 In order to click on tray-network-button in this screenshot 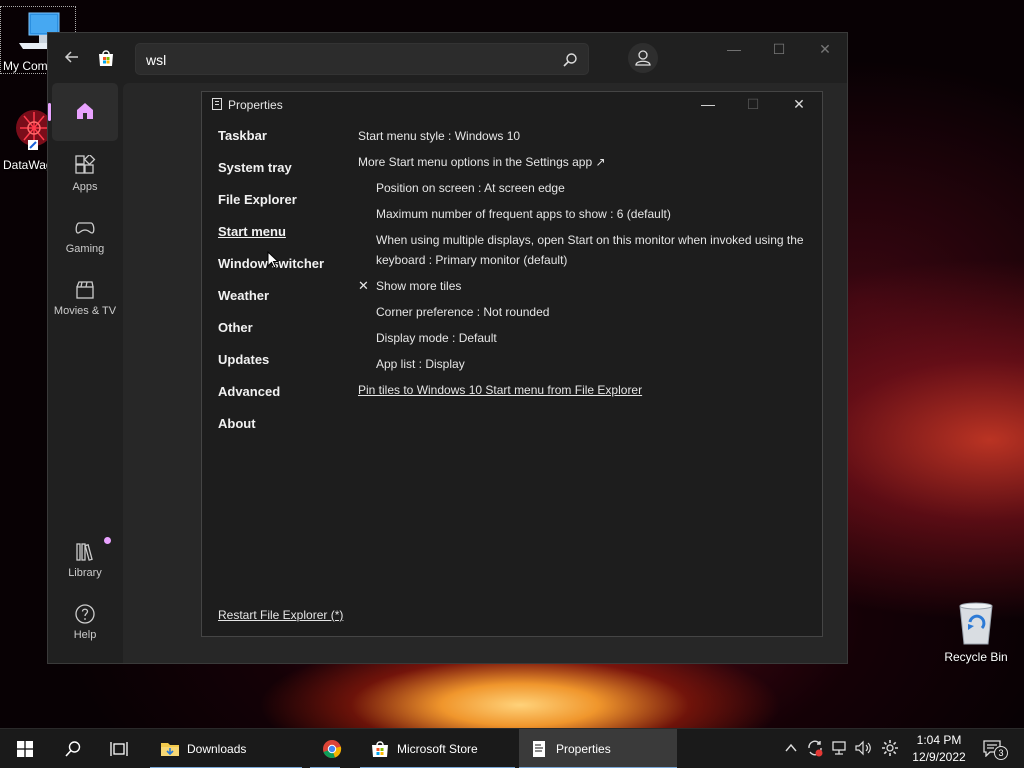, I will do `click(839, 748)`.